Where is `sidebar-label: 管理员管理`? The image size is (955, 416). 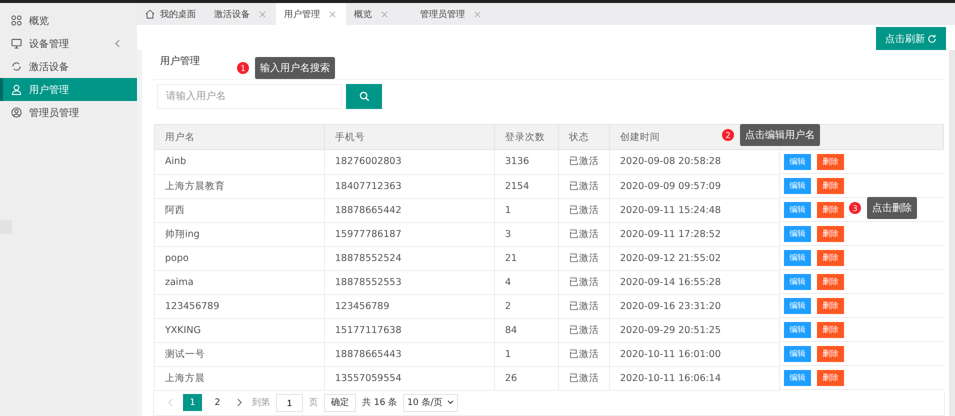 sidebar-label: 管理员管理 is located at coordinates (54, 113).